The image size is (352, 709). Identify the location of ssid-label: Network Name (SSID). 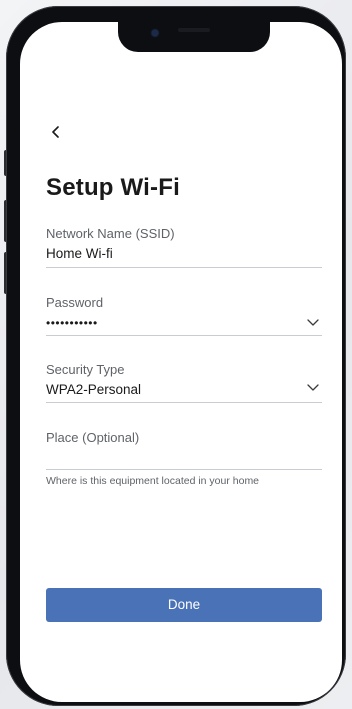
(110, 233).